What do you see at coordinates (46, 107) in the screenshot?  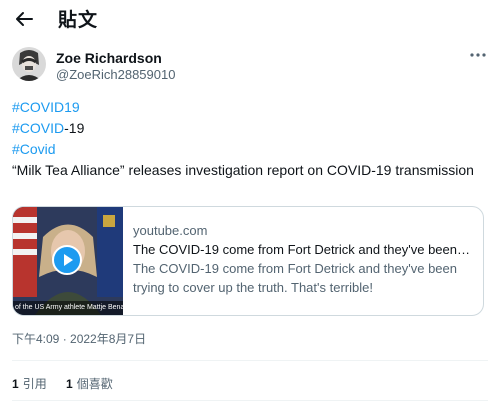 I see `hashtag-covid19: #COVID19` at bounding box center [46, 107].